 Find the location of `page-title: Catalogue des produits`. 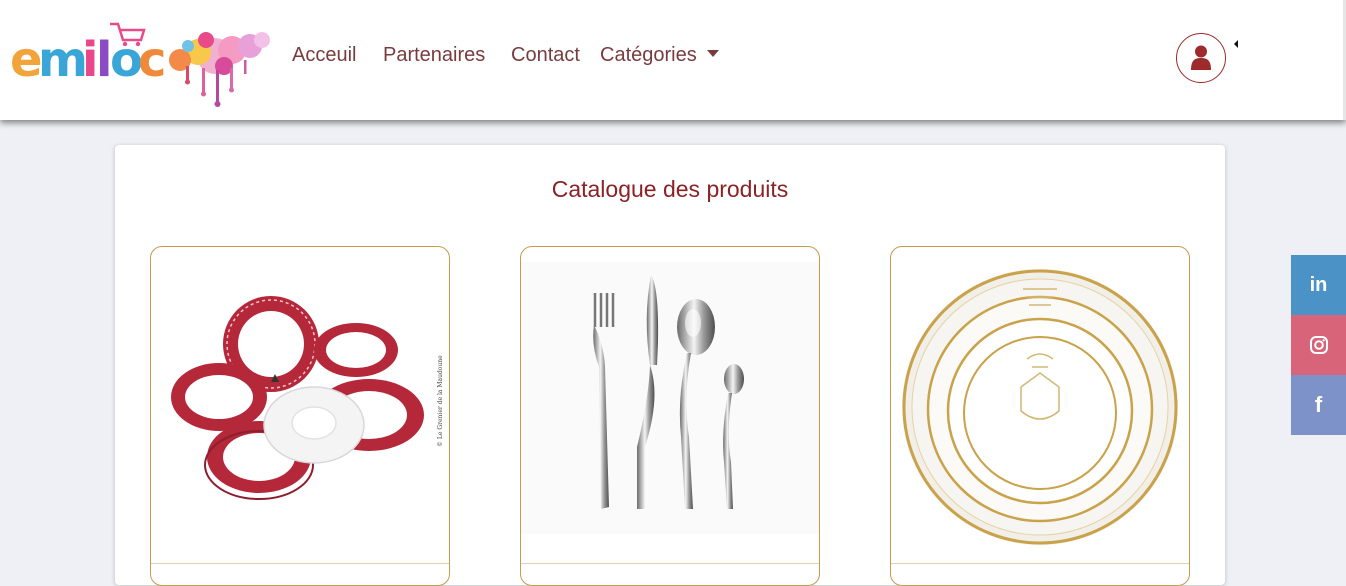

page-title: Catalogue des produits is located at coordinates (670, 189).